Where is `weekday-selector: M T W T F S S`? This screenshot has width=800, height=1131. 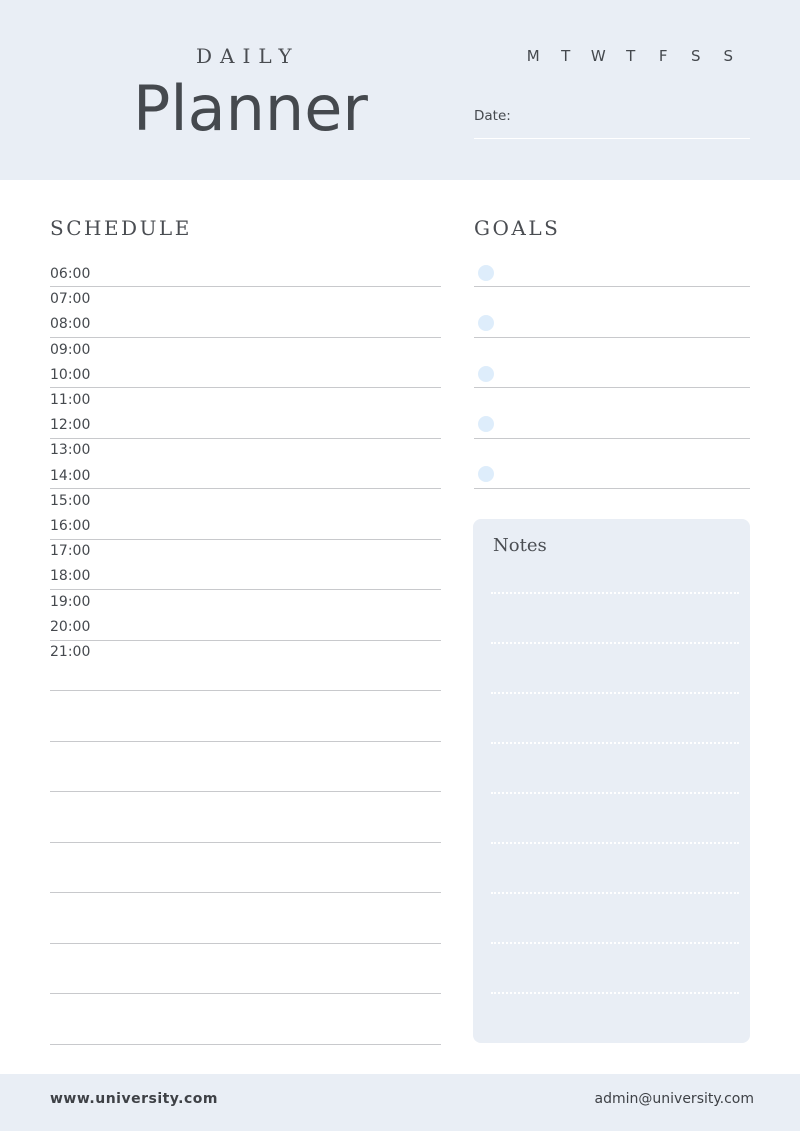
weekday-selector: M T W T F S S is located at coordinates (631, 56).